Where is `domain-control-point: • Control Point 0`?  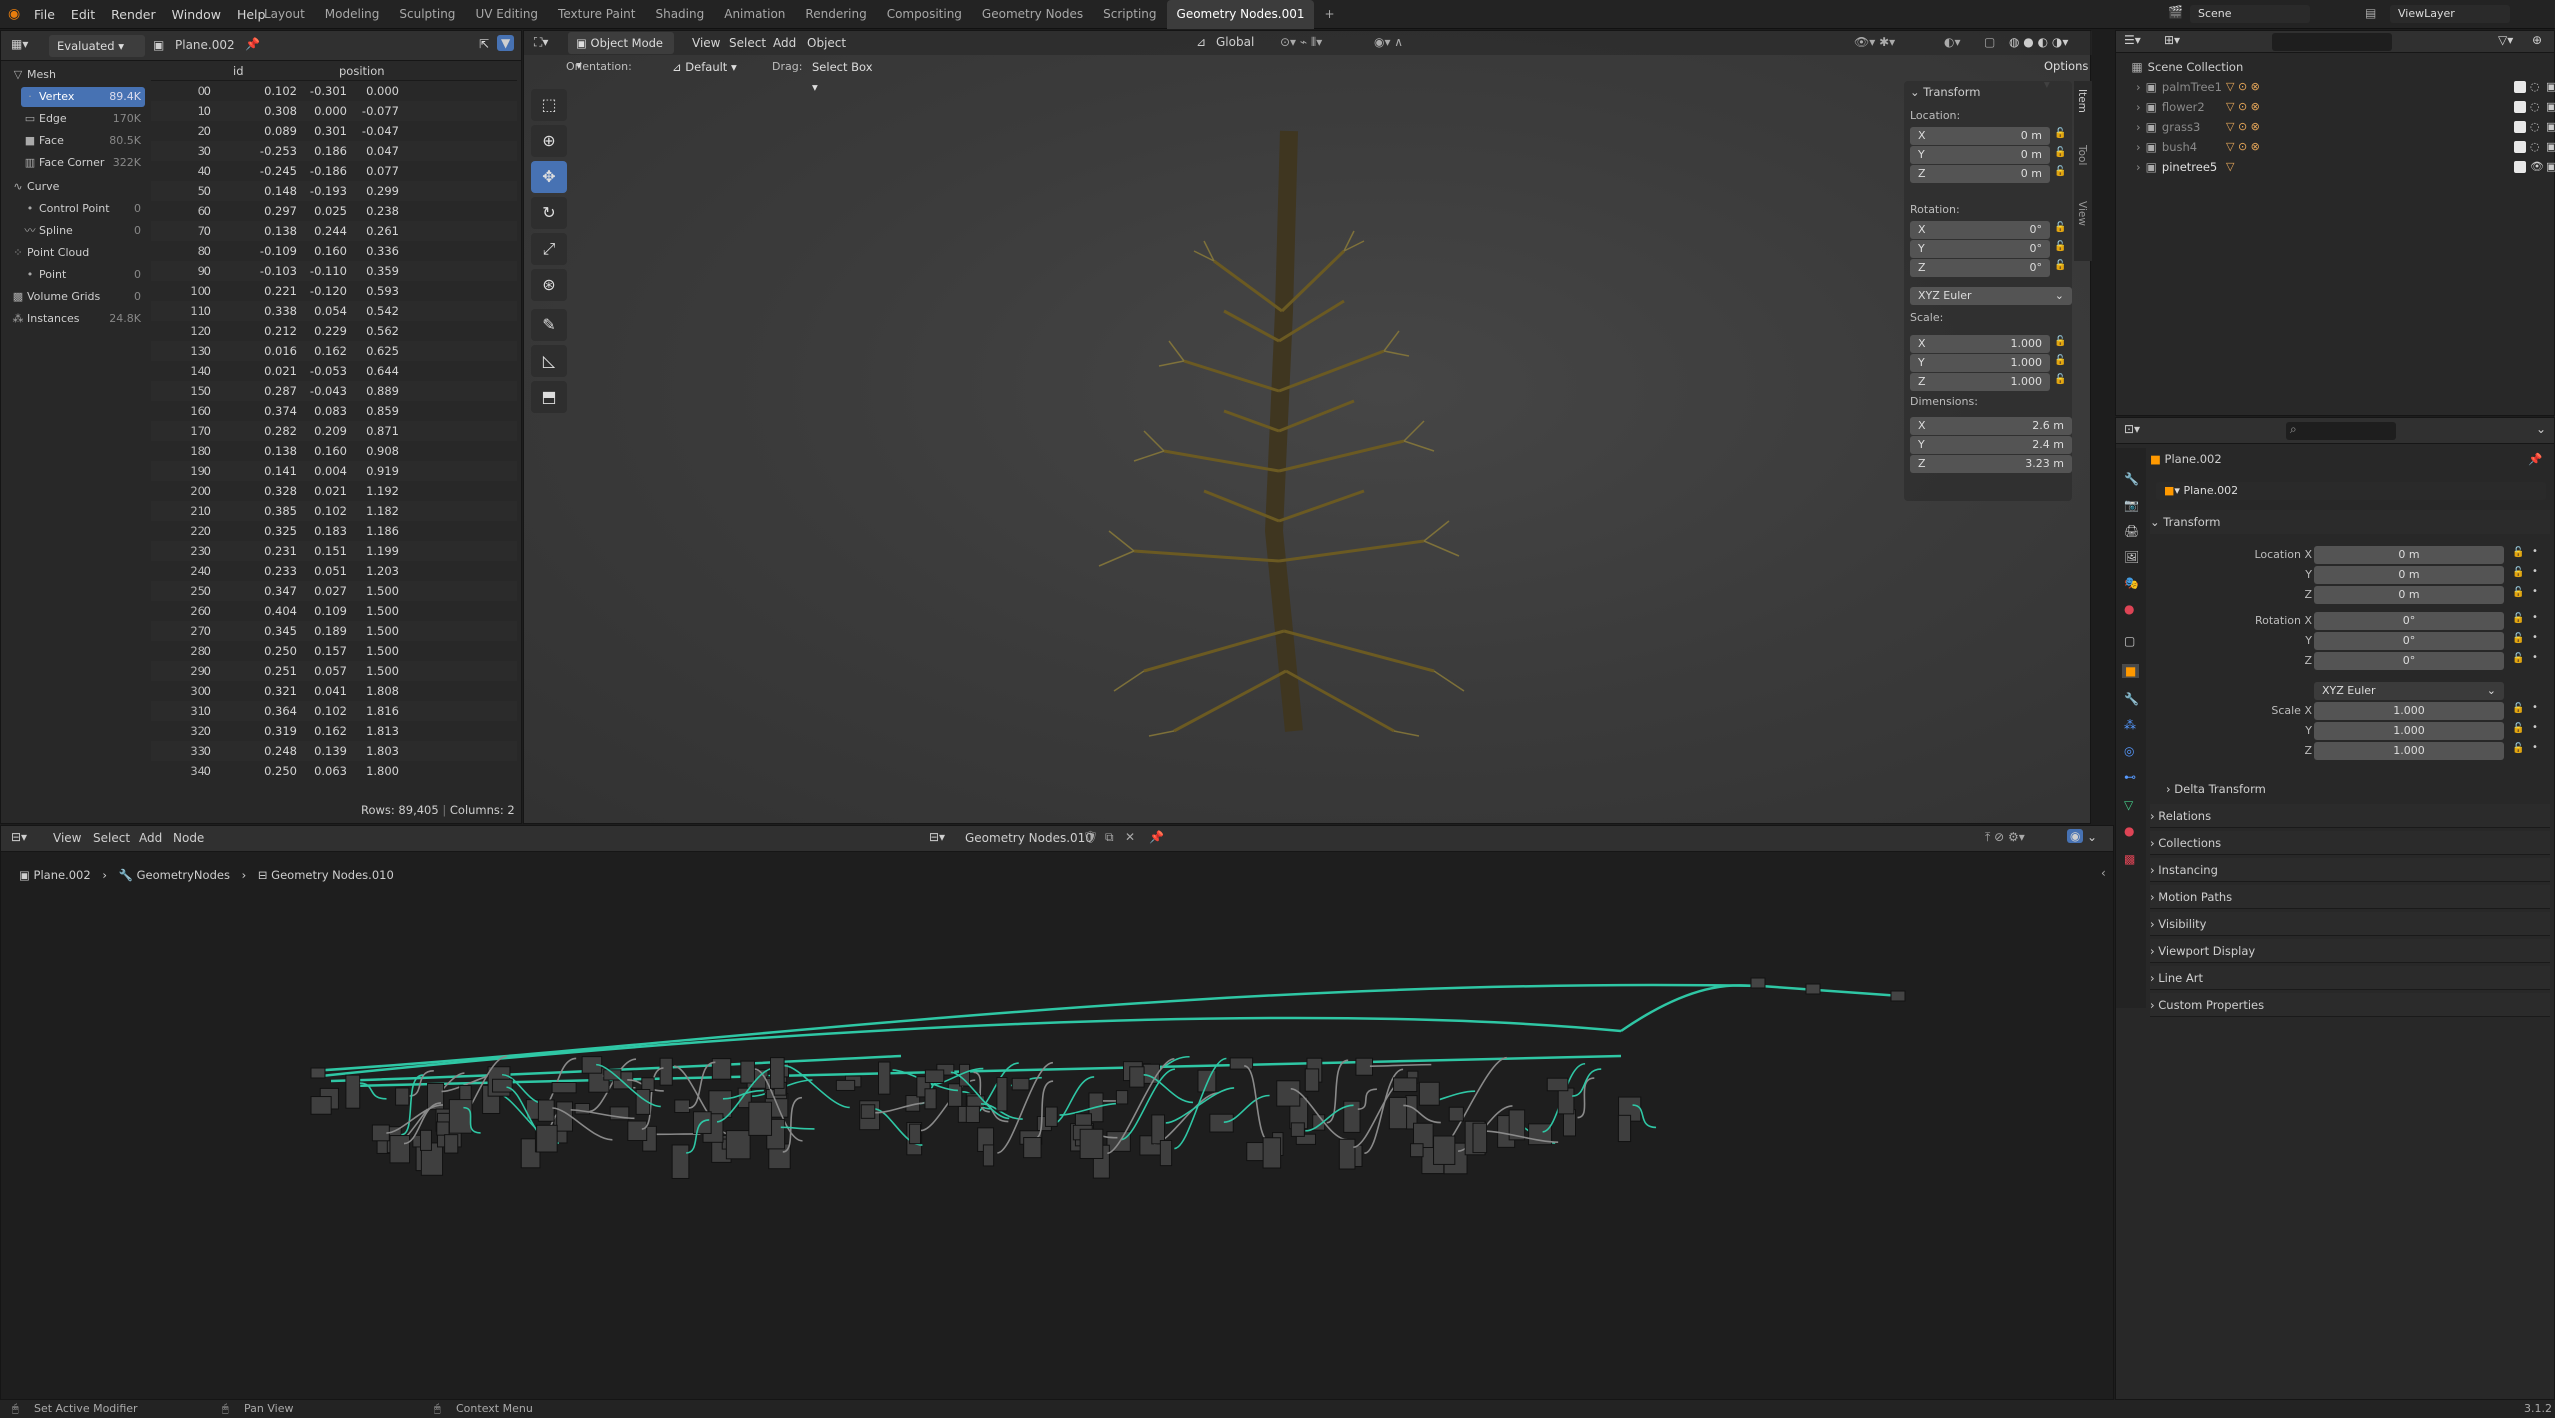 domain-control-point: • Control Point 0 is located at coordinates (83, 209).